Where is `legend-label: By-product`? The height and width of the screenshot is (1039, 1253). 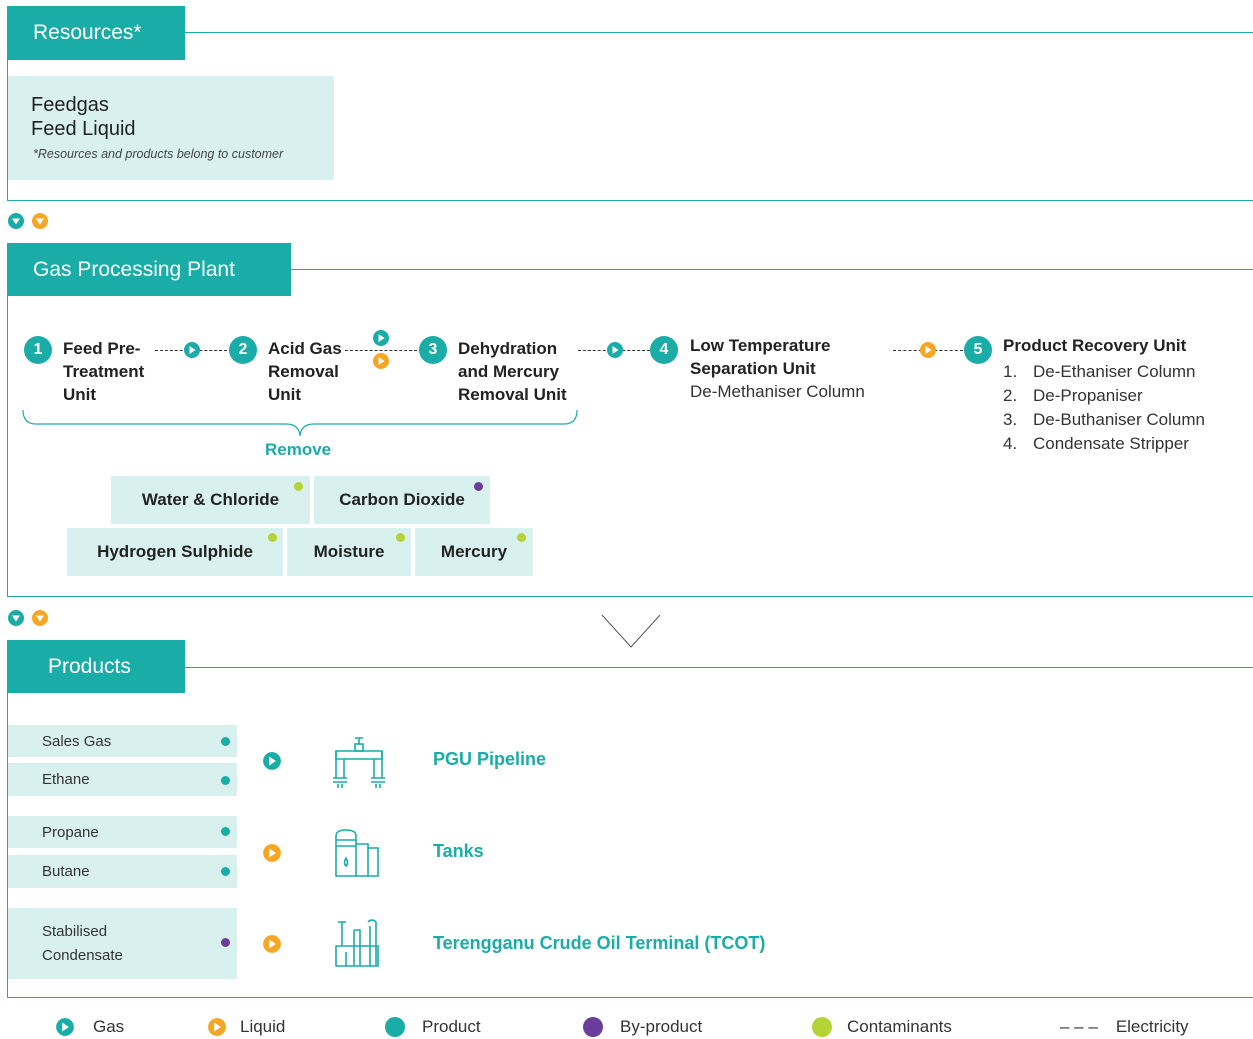 legend-label: By-product is located at coordinates (661, 1026).